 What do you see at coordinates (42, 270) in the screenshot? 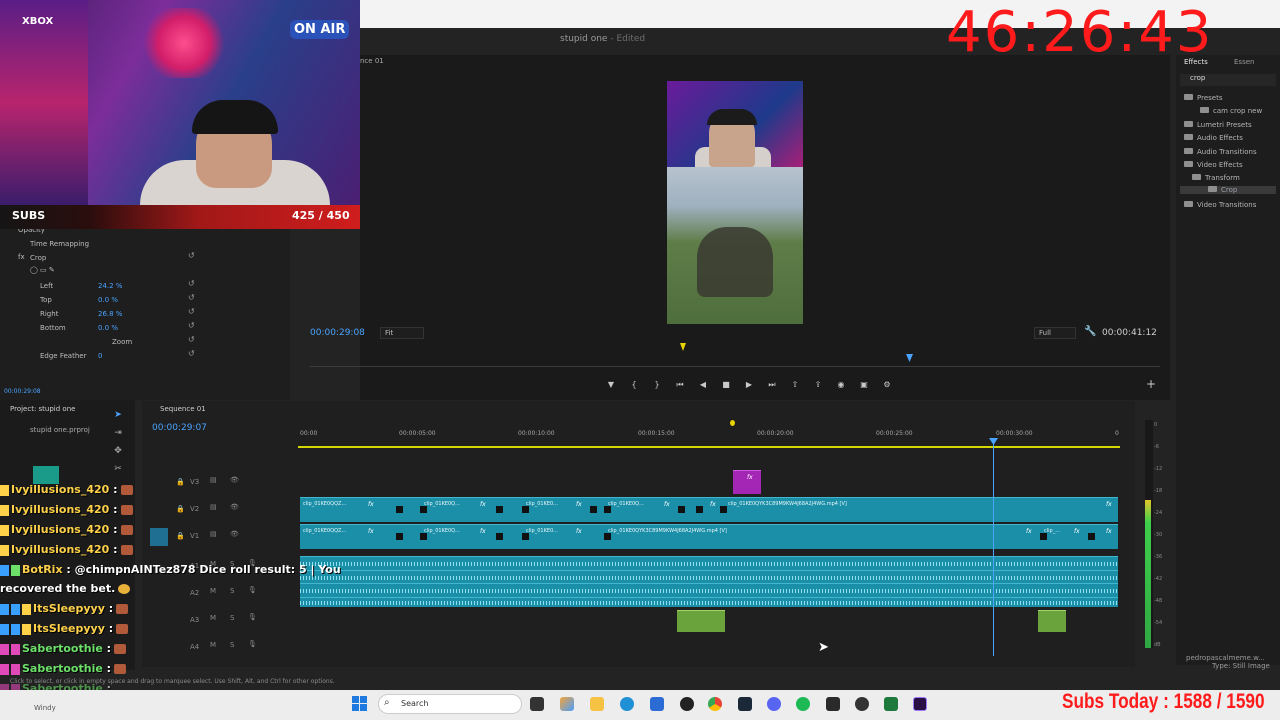
I see `mask-tools: ◯ ▭ ✎` at bounding box center [42, 270].